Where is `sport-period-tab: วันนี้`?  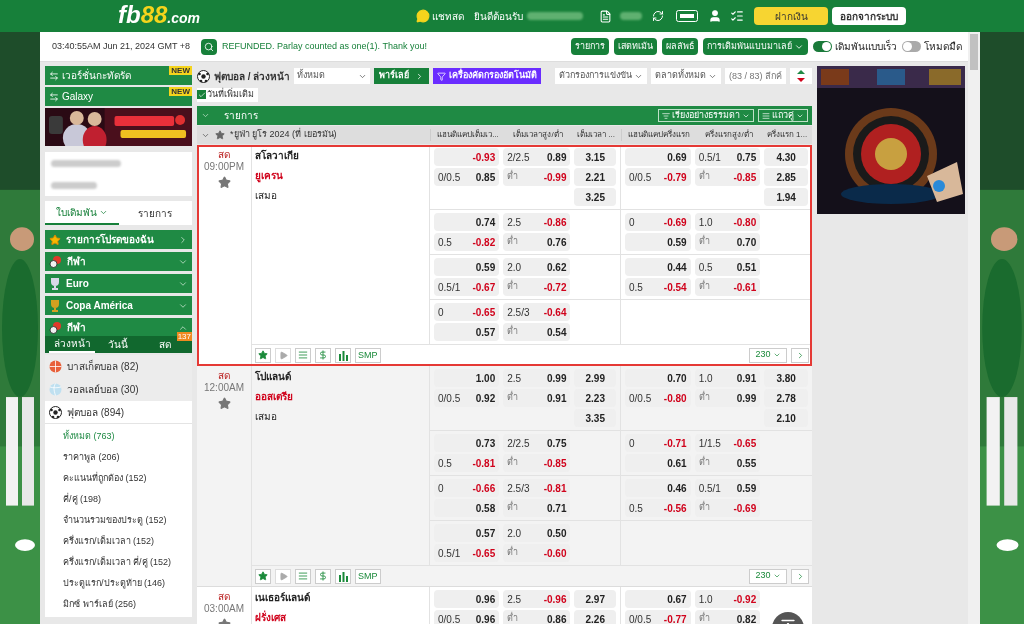
sport-period-tab: วันนี้ is located at coordinates (118, 344).